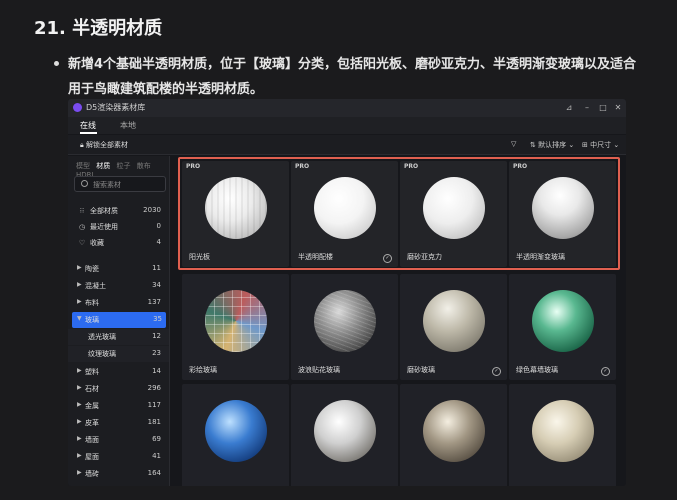 This screenshot has width=677, height=500. I want to click on sidebar-folder: ▶ 金属 117, so click(118, 406).